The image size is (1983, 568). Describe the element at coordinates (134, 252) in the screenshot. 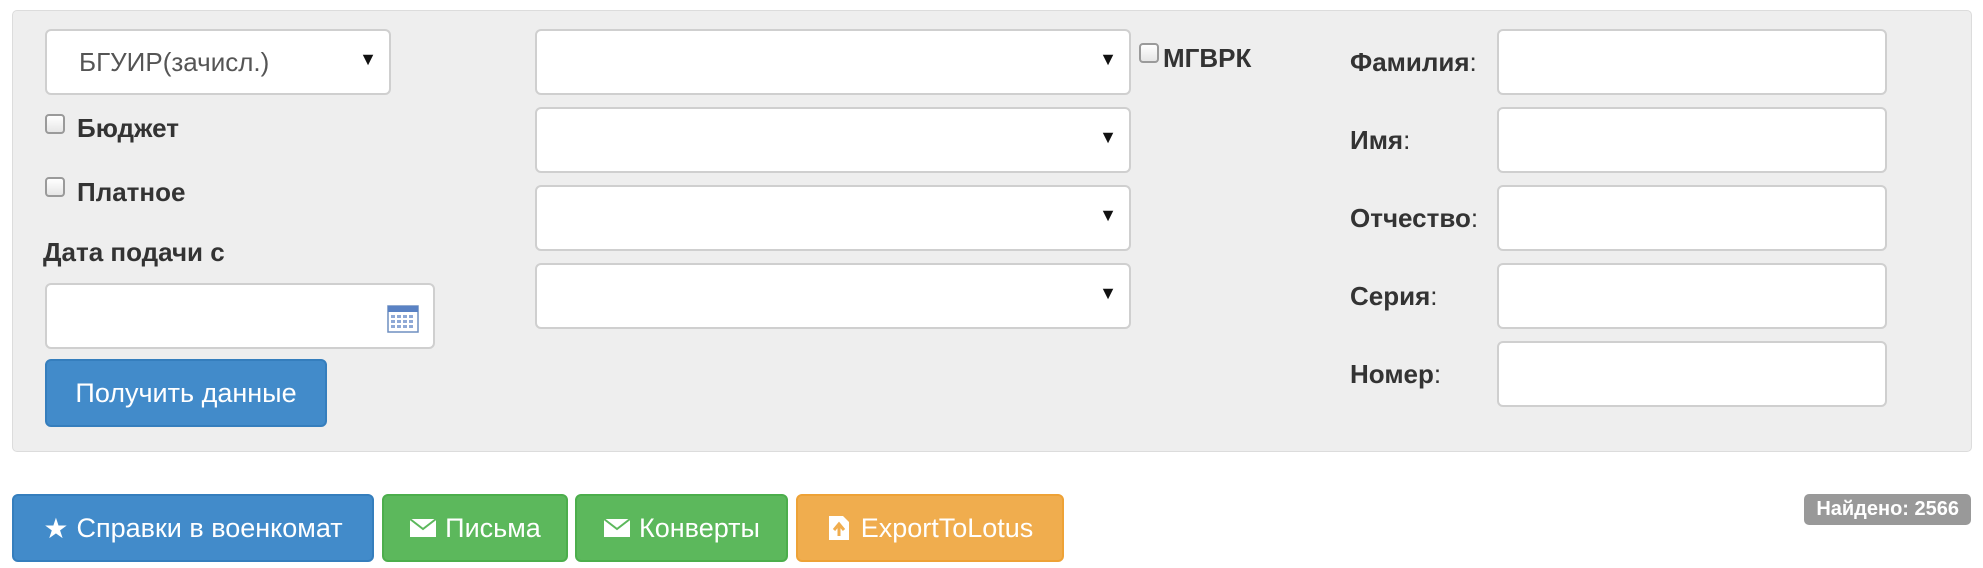

I see `date-from-label: Дата подачи с` at that location.